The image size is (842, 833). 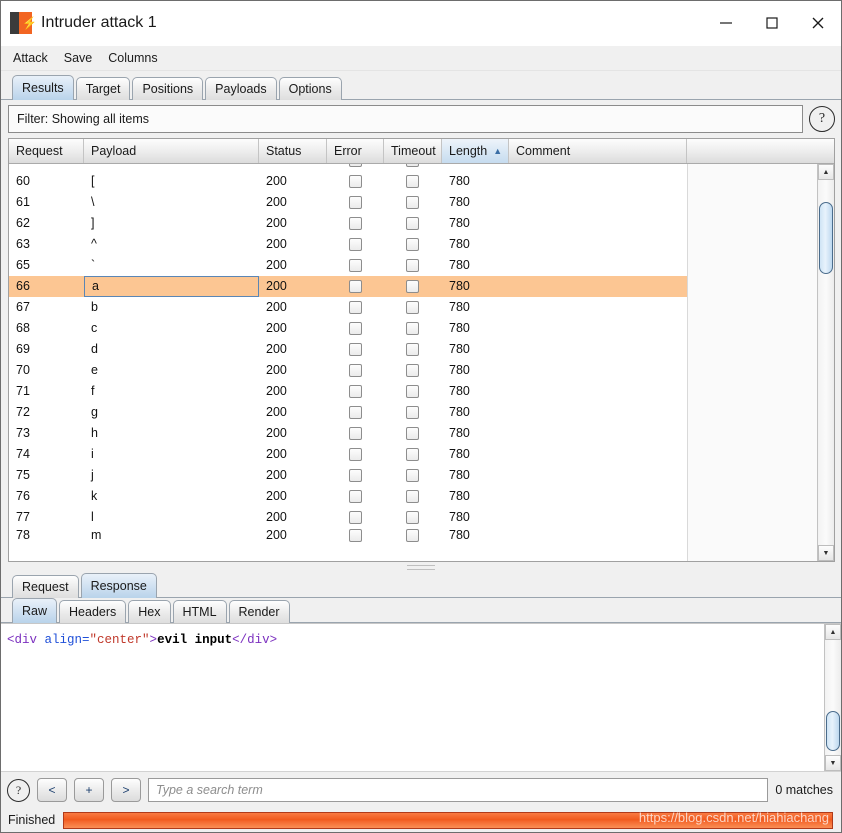 I want to click on search-help-icon: ?, so click(x=18, y=790).